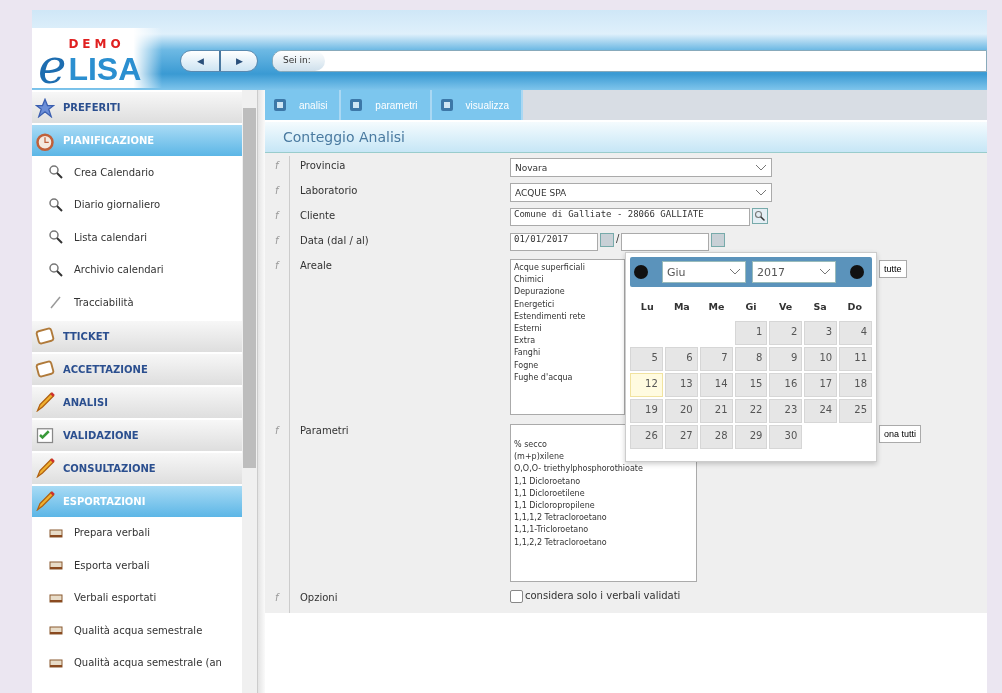  What do you see at coordinates (137, 368) in the screenshot?
I see `sidebar-section: ACCETTAZIONE` at bounding box center [137, 368].